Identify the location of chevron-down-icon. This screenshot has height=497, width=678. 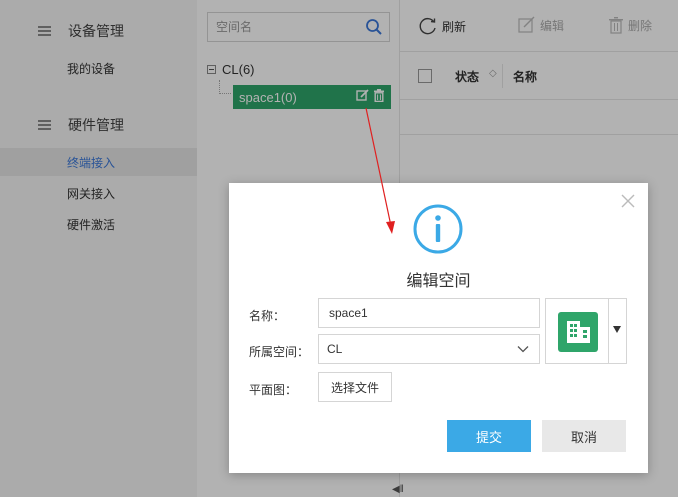
(523, 349).